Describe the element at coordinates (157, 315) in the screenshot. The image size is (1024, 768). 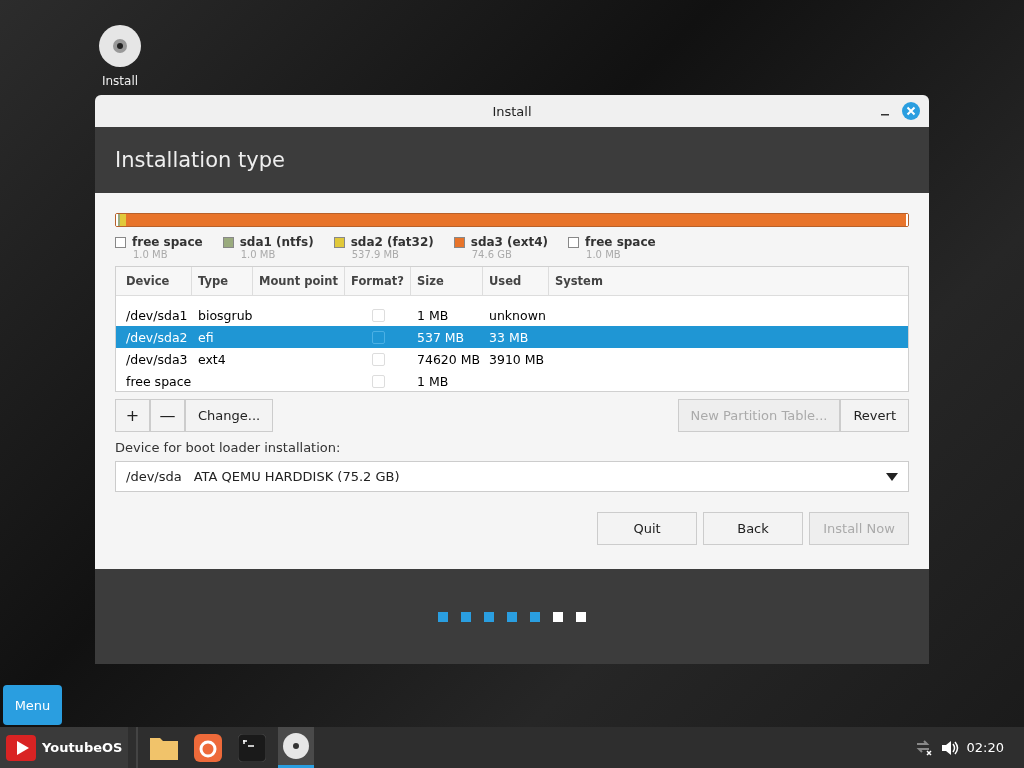
I see `table-cell-text: /dev/sda1` at that location.